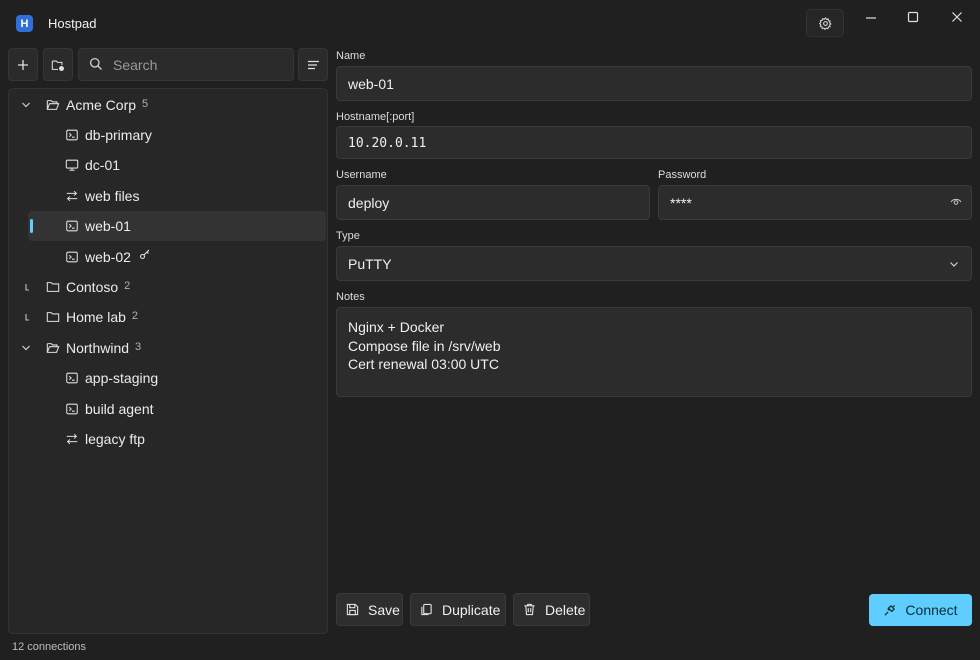  What do you see at coordinates (201, 64) in the screenshot?
I see `search-input` at bounding box center [201, 64].